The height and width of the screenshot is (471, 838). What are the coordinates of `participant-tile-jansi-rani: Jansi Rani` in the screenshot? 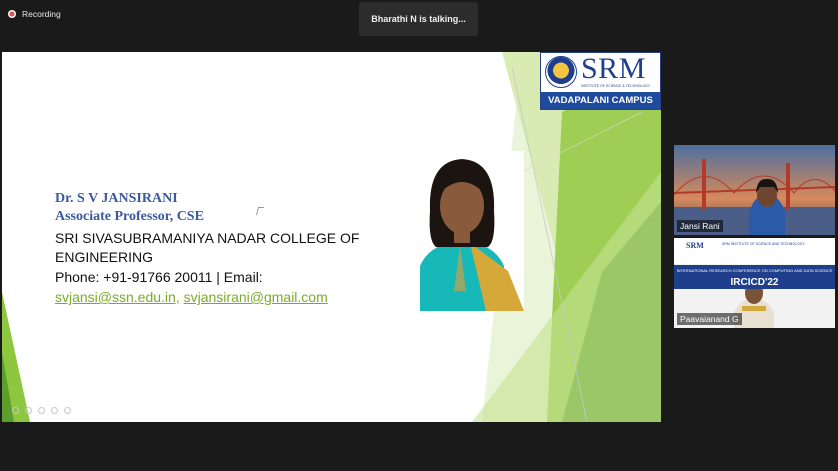 It's located at (754, 190).